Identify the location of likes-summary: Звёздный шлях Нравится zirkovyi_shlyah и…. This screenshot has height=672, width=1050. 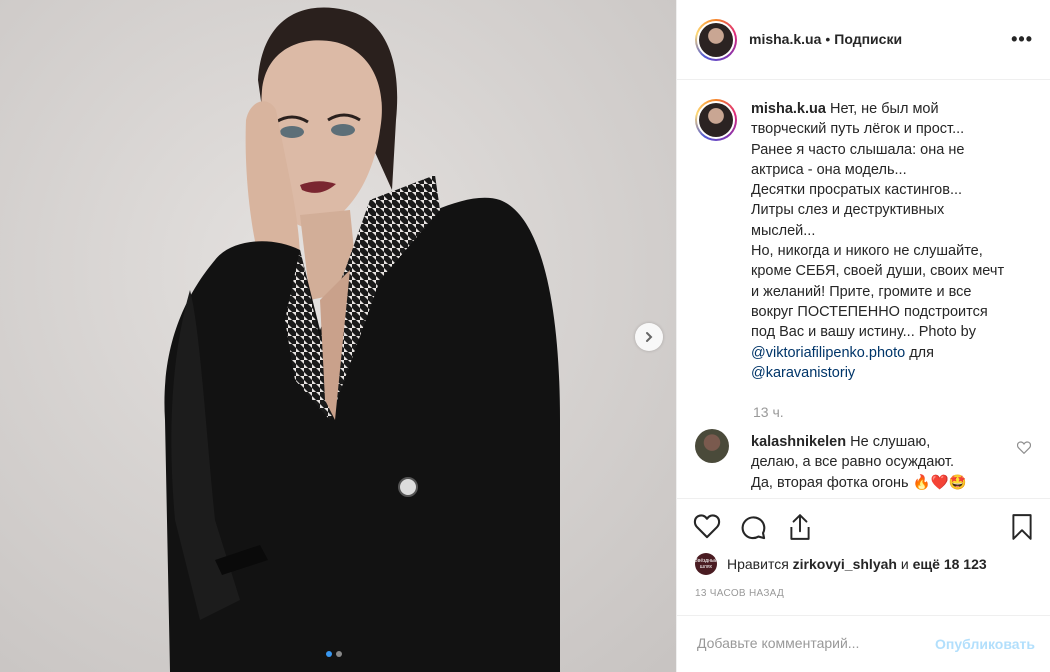
(841, 564).